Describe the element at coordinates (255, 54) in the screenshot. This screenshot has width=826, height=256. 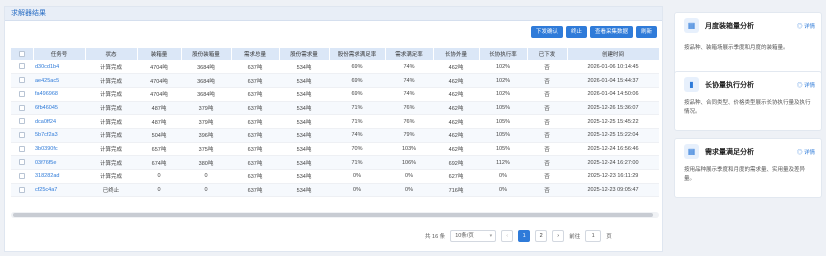
I see `column-header: 需求总量` at that location.